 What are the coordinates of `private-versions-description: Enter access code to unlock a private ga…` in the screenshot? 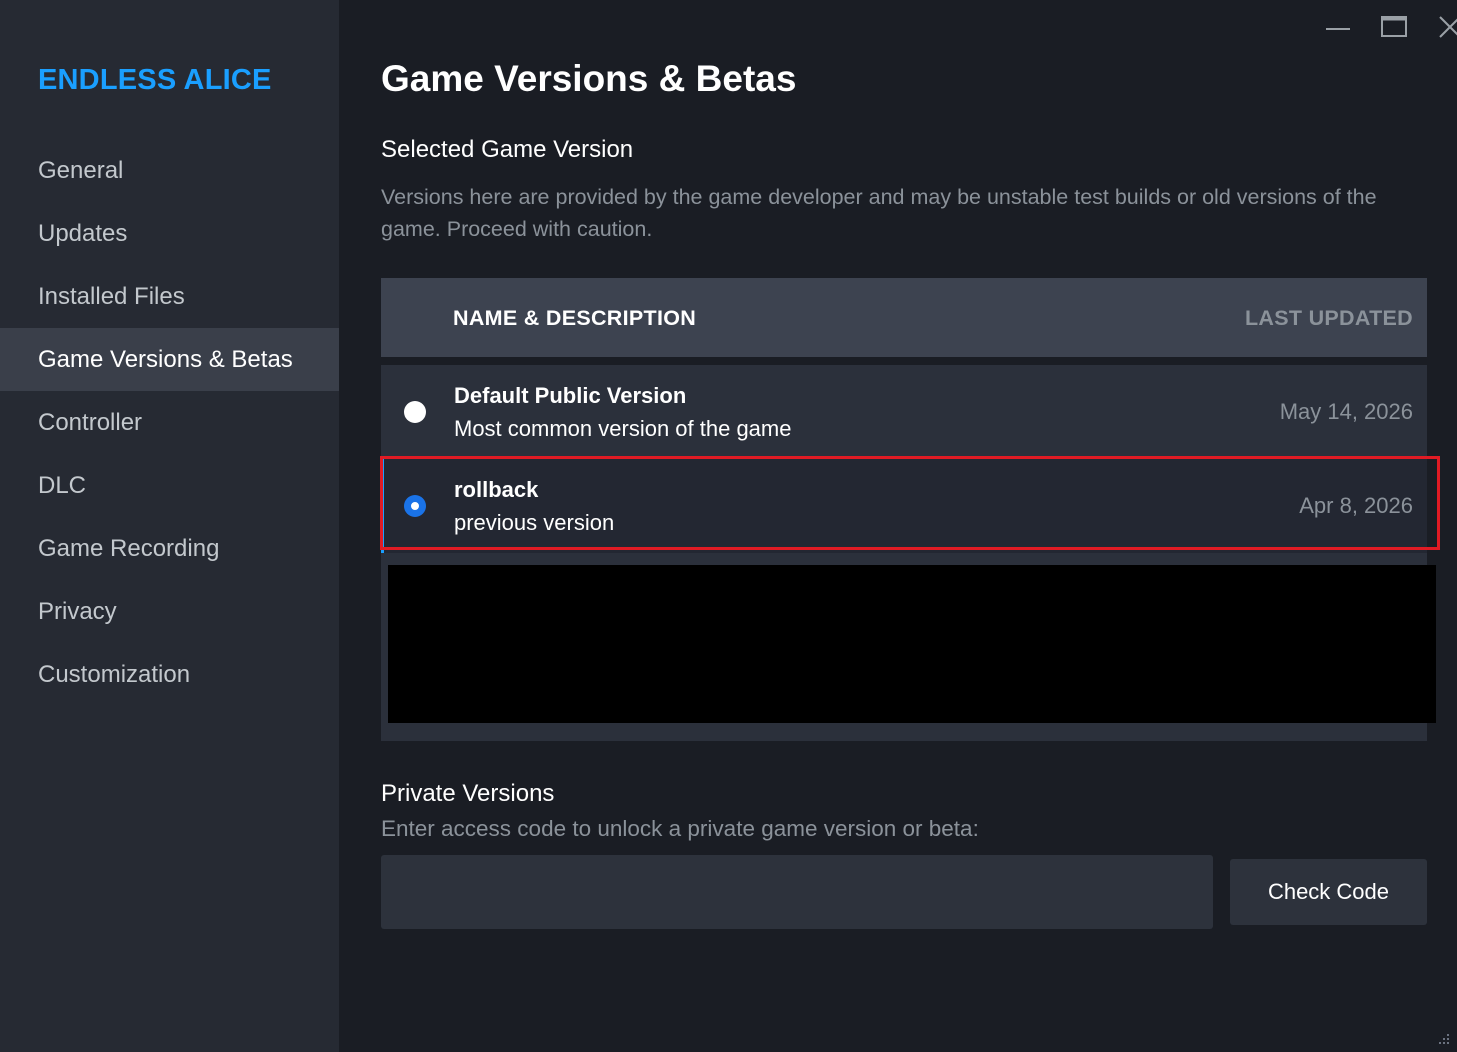 It's located at (680, 828).